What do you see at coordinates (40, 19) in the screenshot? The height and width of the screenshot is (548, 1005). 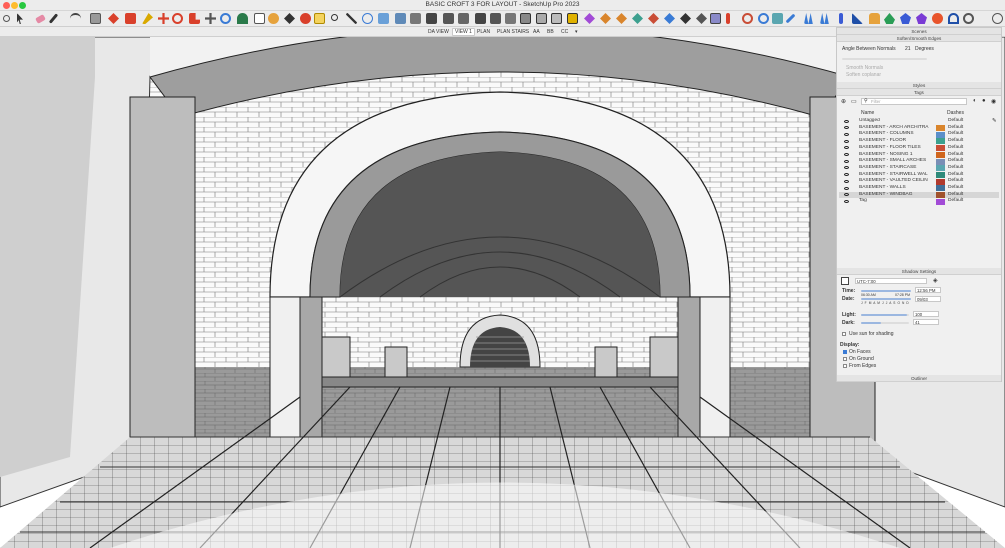 I see `eraser-icon` at bounding box center [40, 19].